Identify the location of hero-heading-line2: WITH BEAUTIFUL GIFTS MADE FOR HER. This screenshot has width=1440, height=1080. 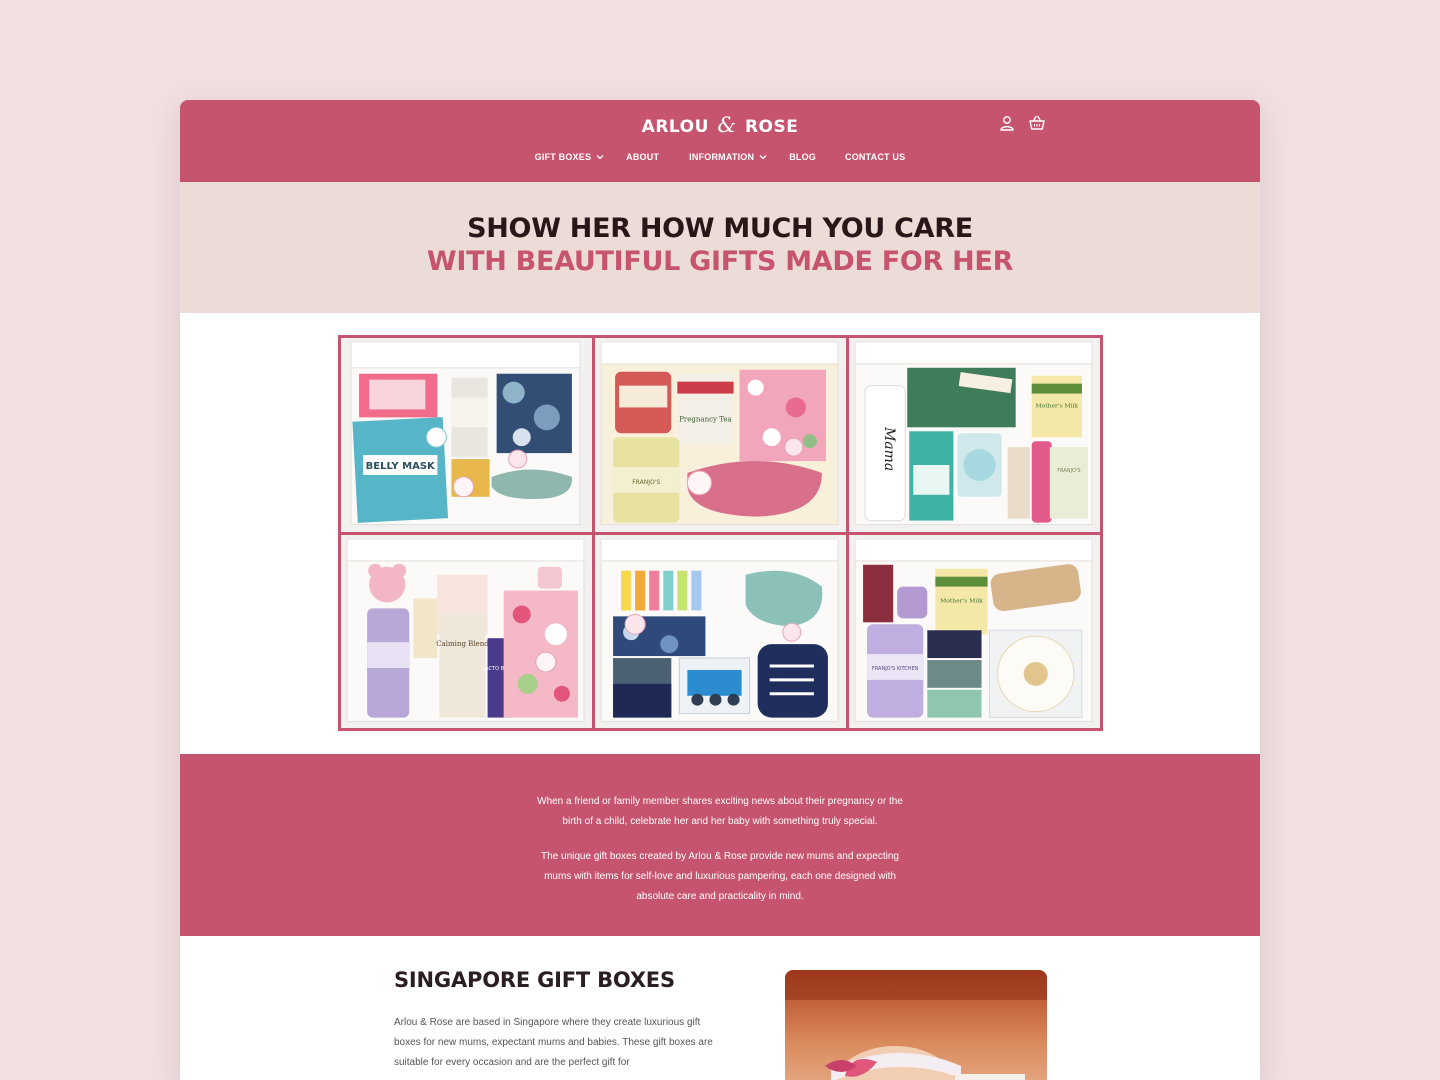
(720, 261).